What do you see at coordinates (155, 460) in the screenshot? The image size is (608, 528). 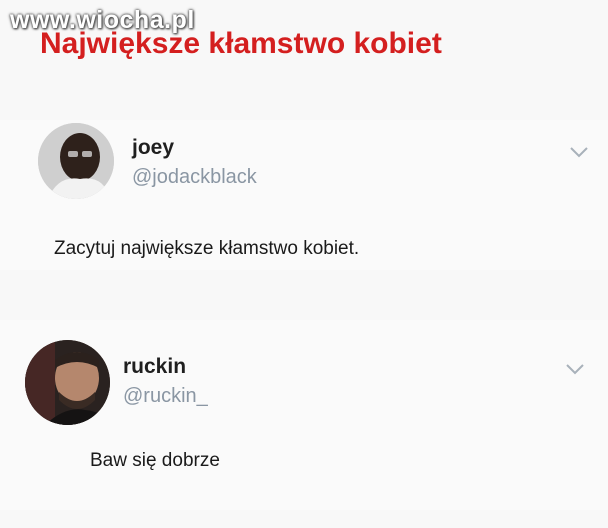 I see `tweet-text: Baw się dobrze` at bounding box center [155, 460].